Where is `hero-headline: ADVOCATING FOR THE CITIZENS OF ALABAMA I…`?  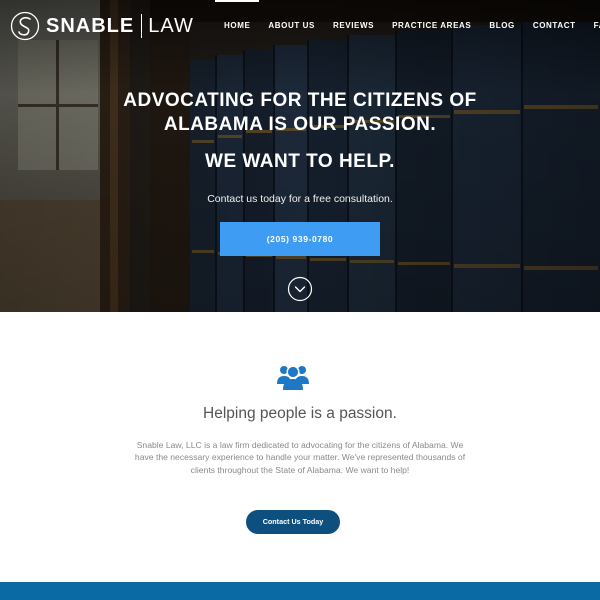
hero-headline: ADVOCATING FOR THE CITIZENS OF ALABAMA I… is located at coordinates (300, 112).